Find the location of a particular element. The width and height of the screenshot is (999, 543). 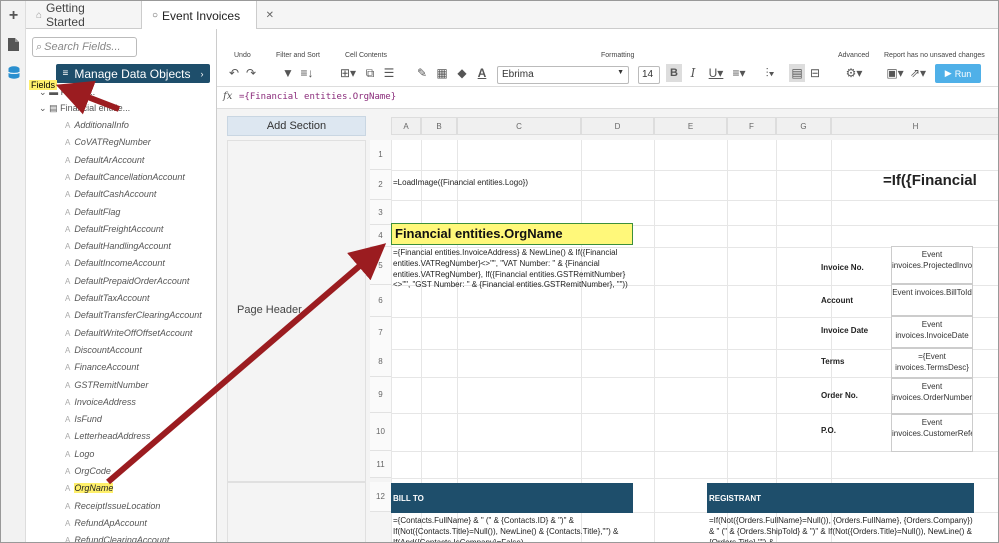

align-icon: ☰ is located at coordinates (389, 73).